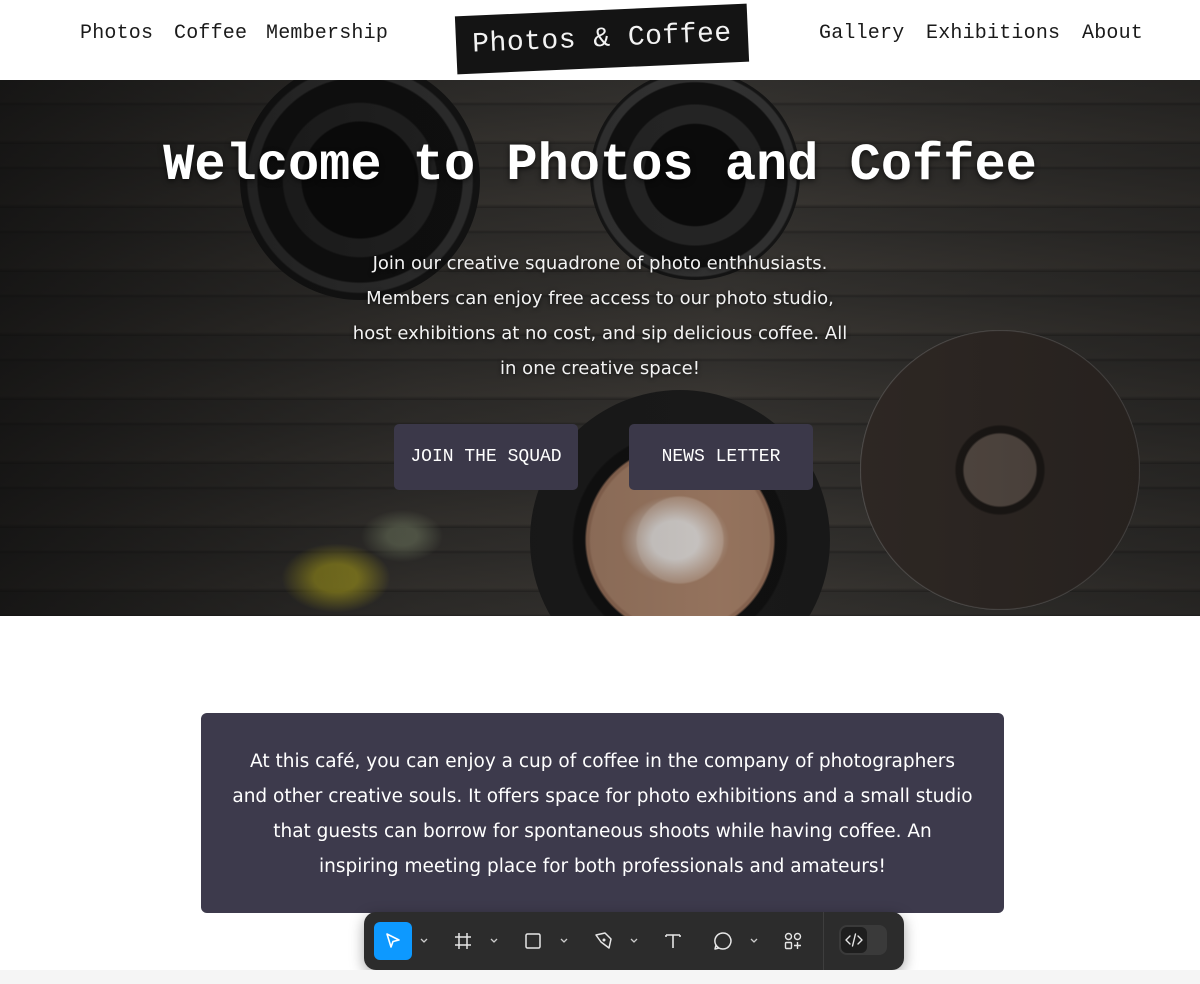 The height and width of the screenshot is (984, 1200). I want to click on hero-title: Welcome to Photos and Coffee, so click(600, 165).